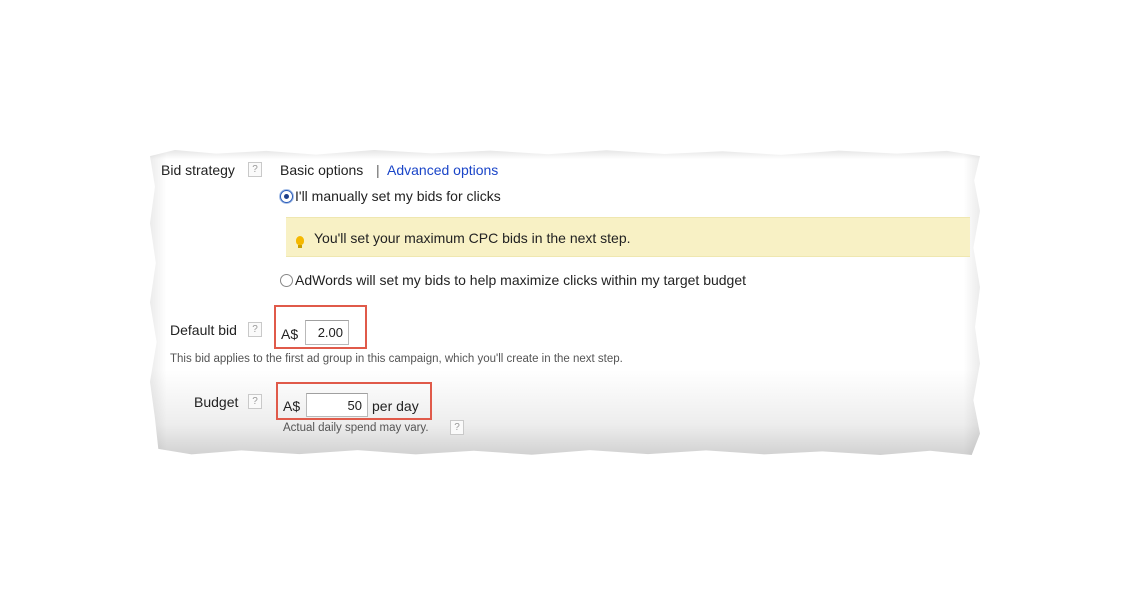 Image resolution: width=1133 pixels, height=602 pixels. I want to click on bid-strategy-help-icon: ?, so click(255, 169).